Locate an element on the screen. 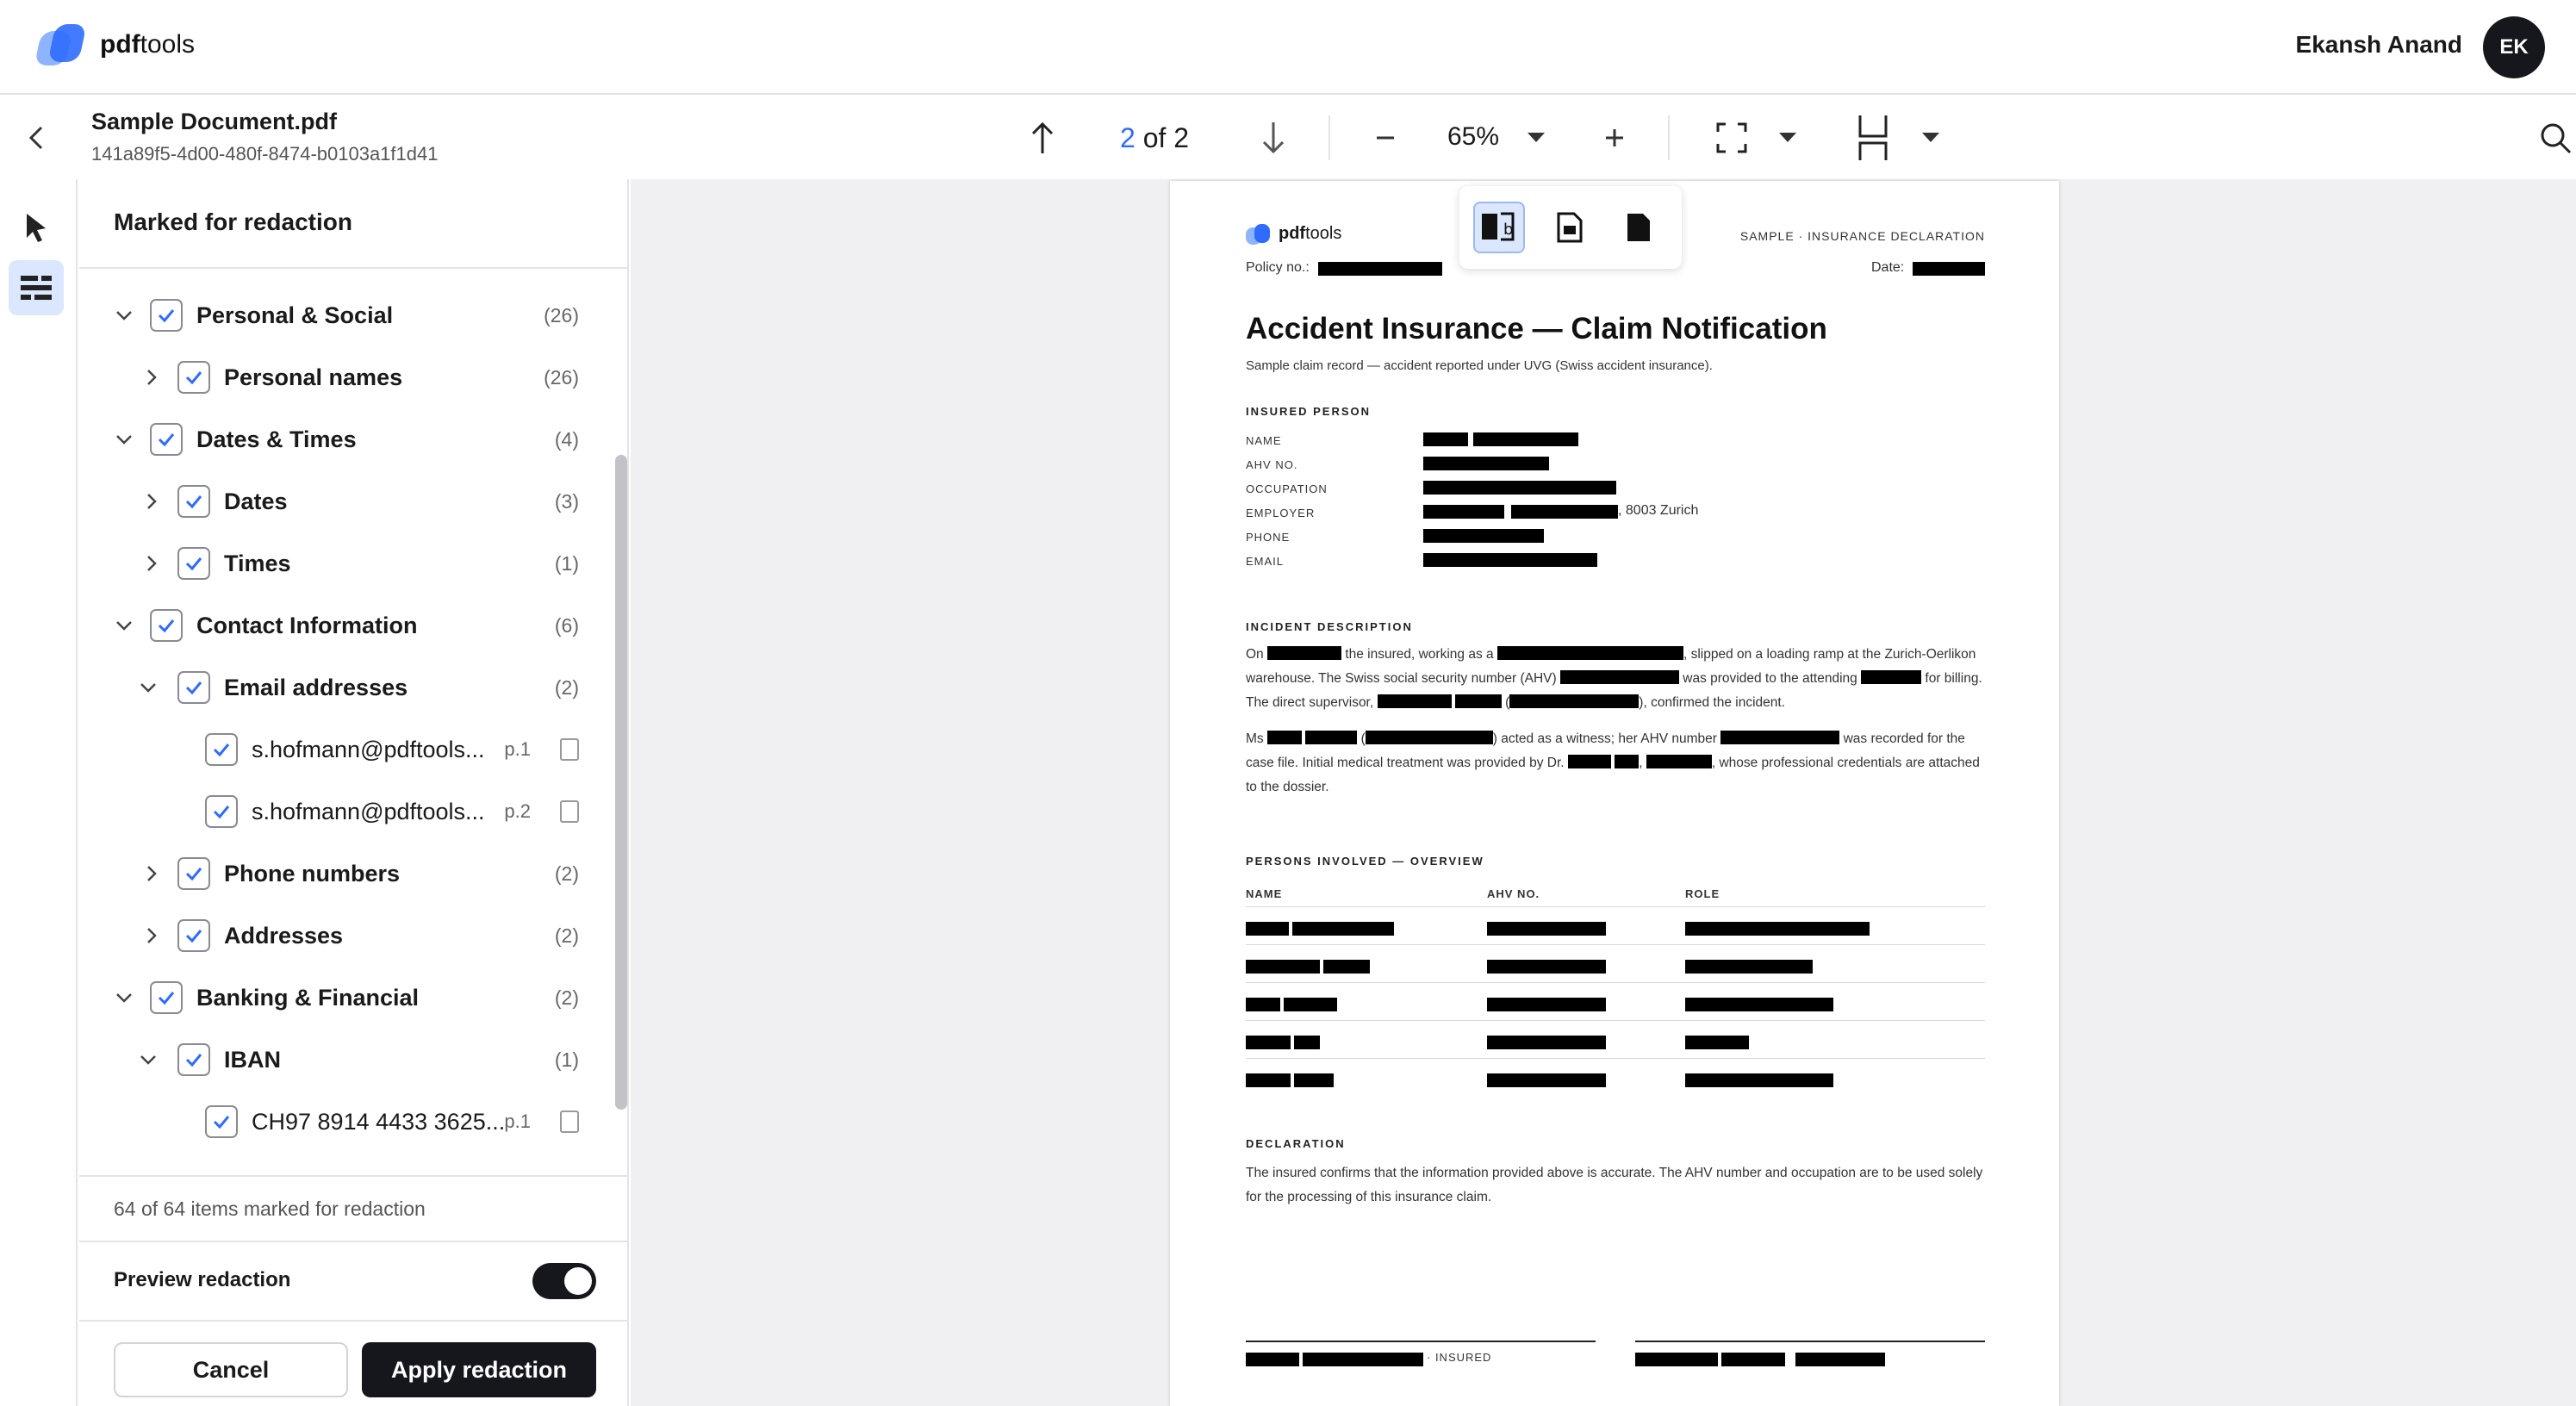  field-label: AHV NO. is located at coordinates (1272, 465).